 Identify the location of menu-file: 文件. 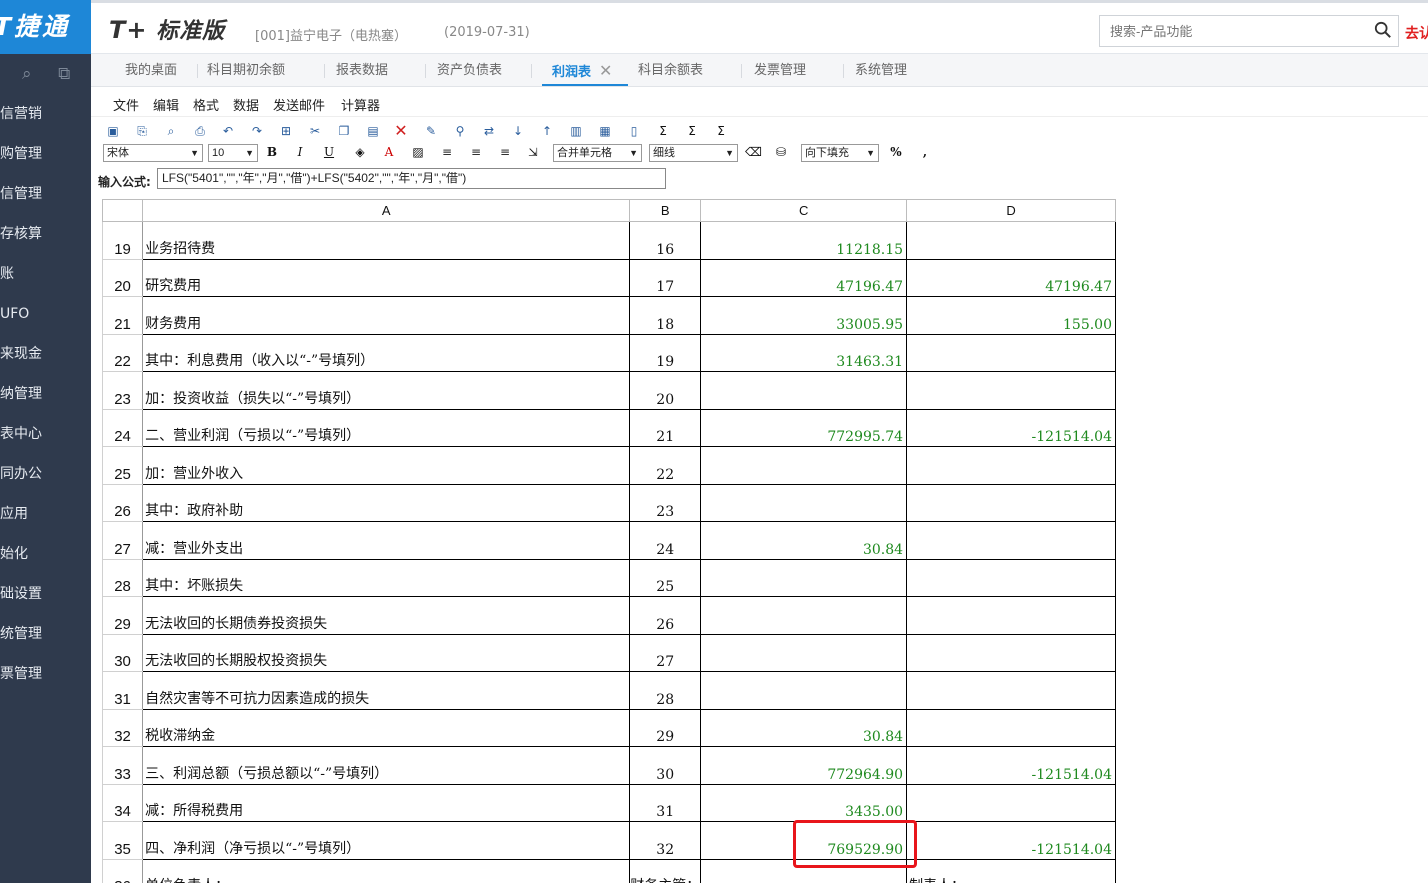
(126, 104).